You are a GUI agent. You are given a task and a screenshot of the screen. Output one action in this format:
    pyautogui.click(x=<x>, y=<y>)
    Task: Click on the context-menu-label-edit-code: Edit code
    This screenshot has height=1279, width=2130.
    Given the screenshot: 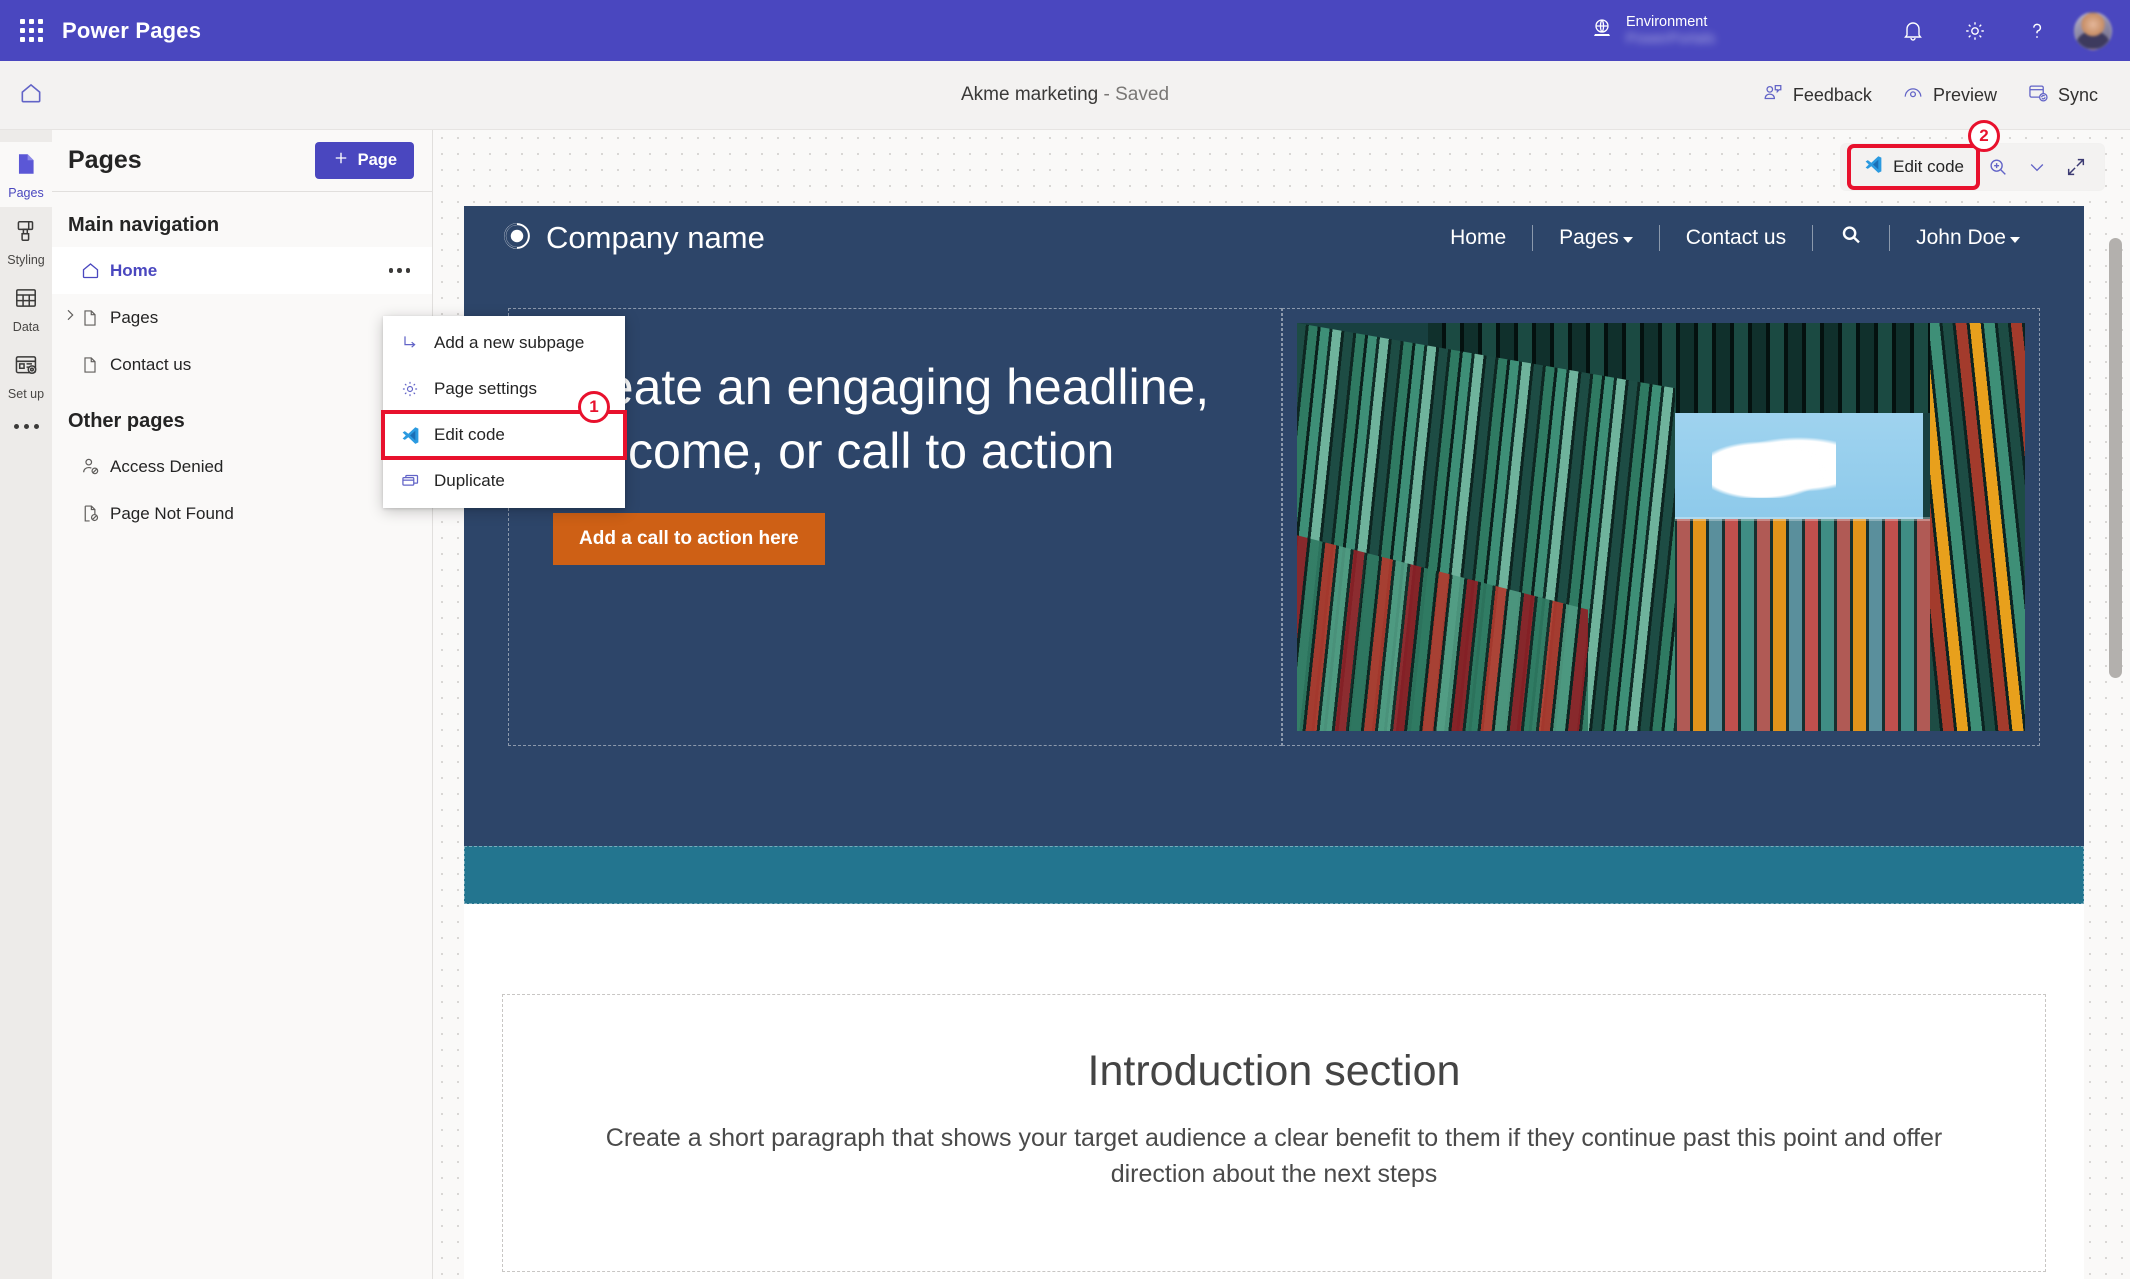 What is the action you would take?
    pyautogui.click(x=469, y=434)
    